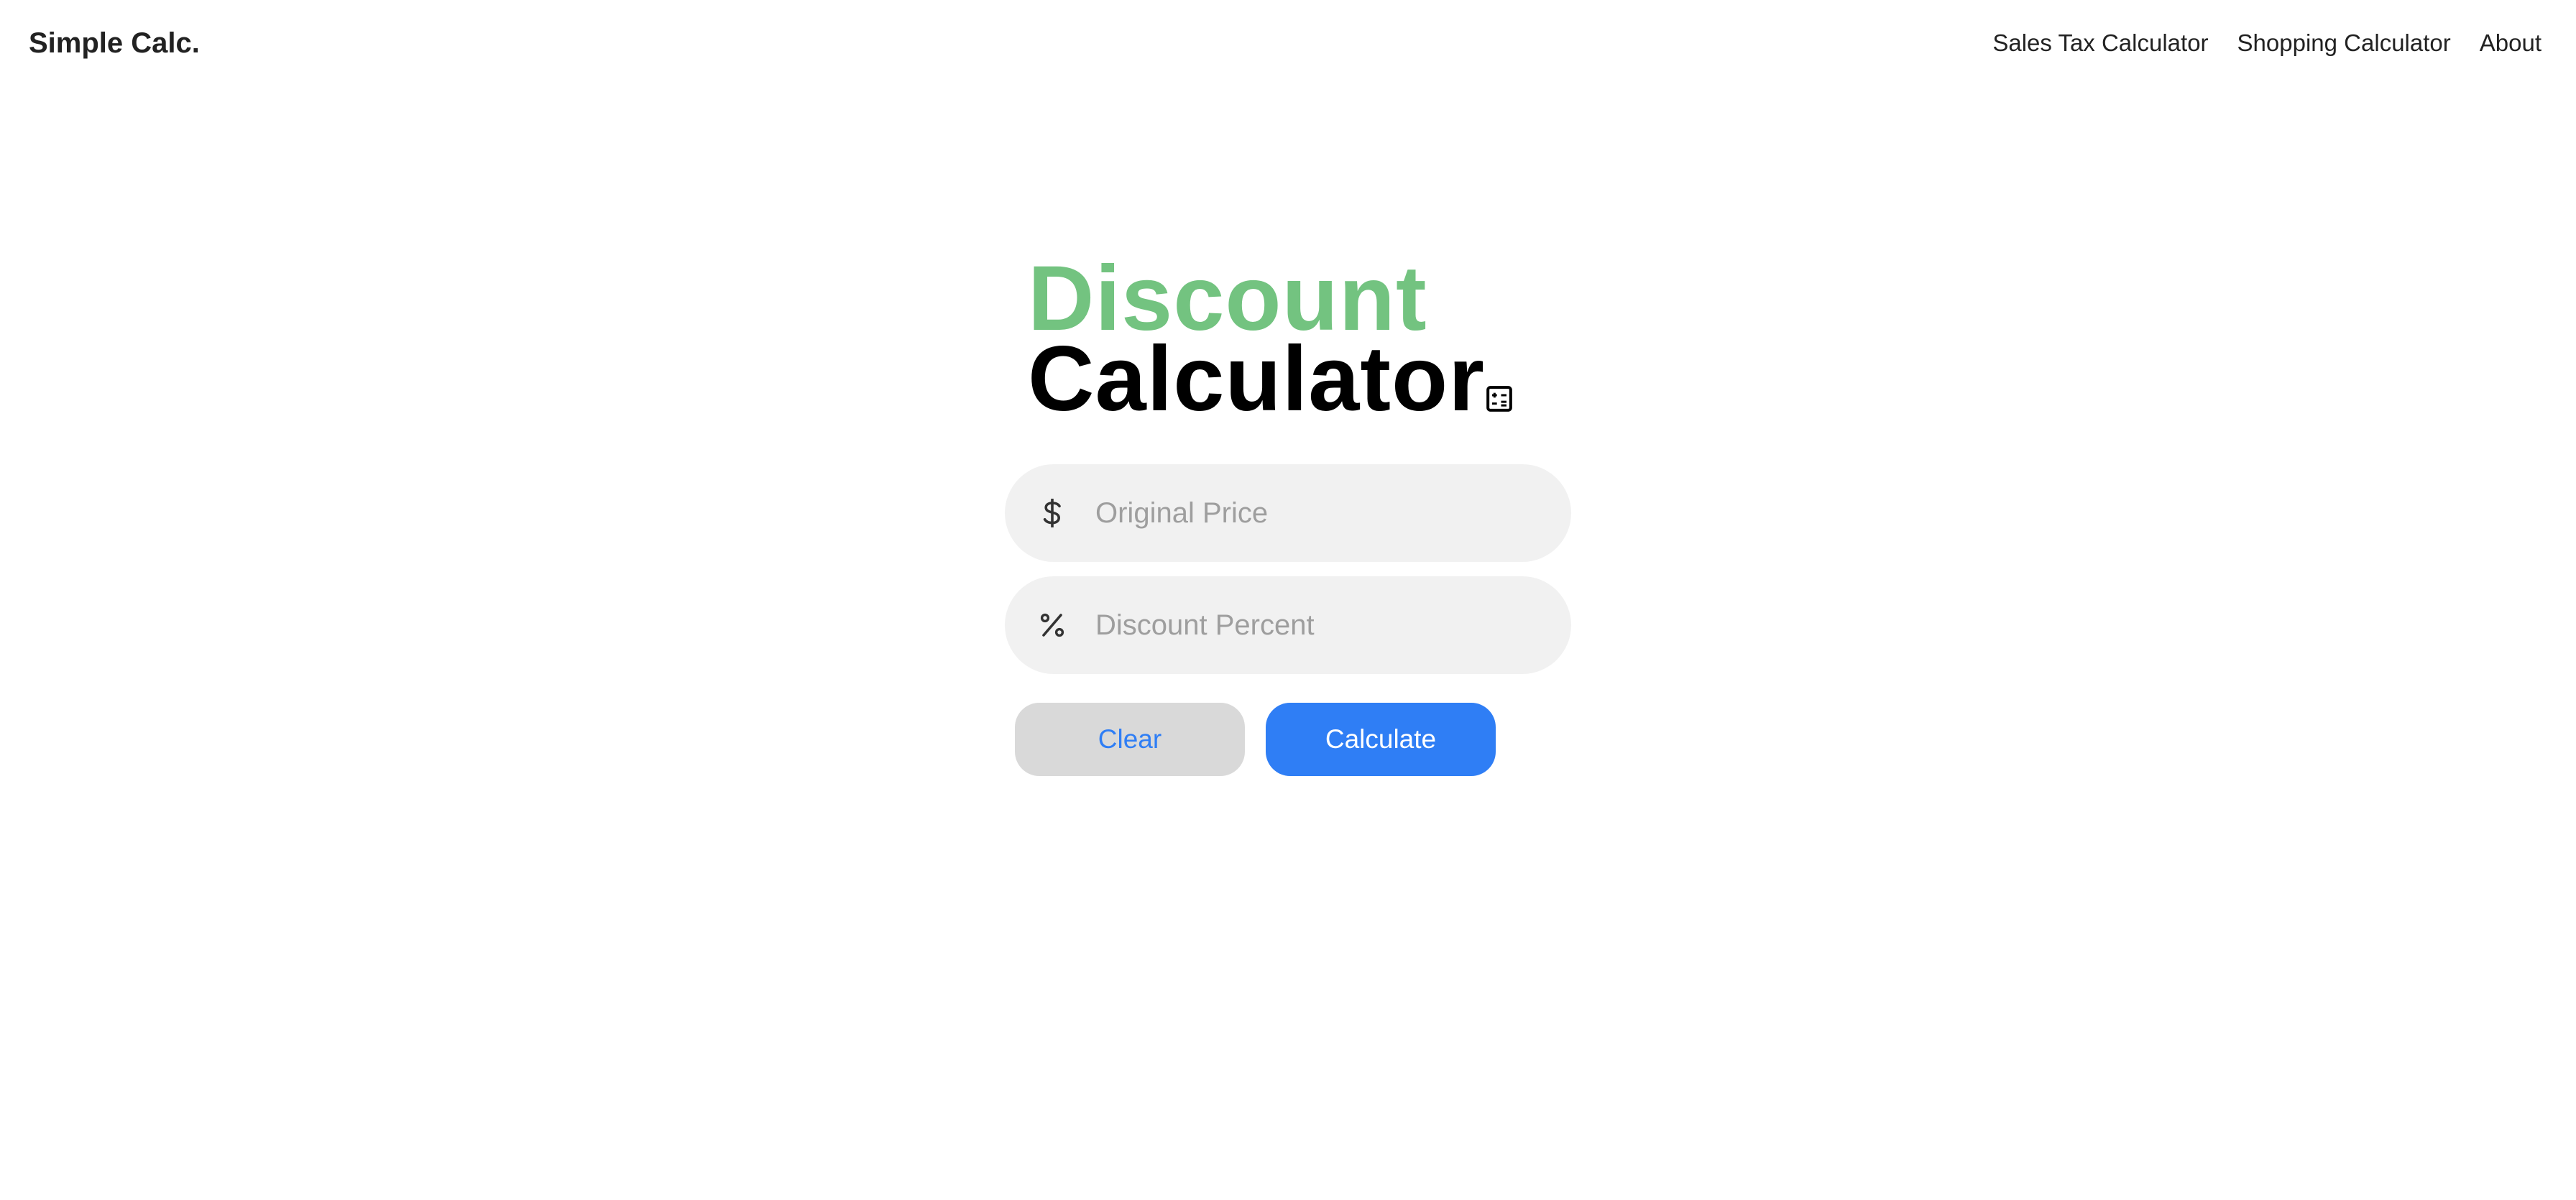 This screenshot has width=2576, height=1200. Describe the element at coordinates (1318, 513) in the screenshot. I see `original-price-input` at that location.